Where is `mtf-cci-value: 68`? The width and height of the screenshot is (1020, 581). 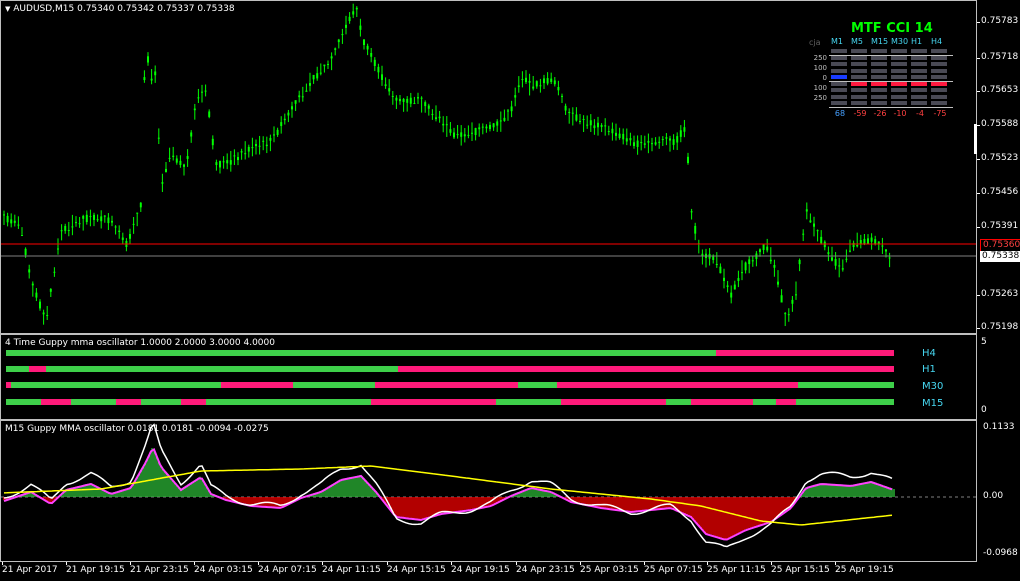
mtf-cci-value: 68 is located at coordinates (840, 113).